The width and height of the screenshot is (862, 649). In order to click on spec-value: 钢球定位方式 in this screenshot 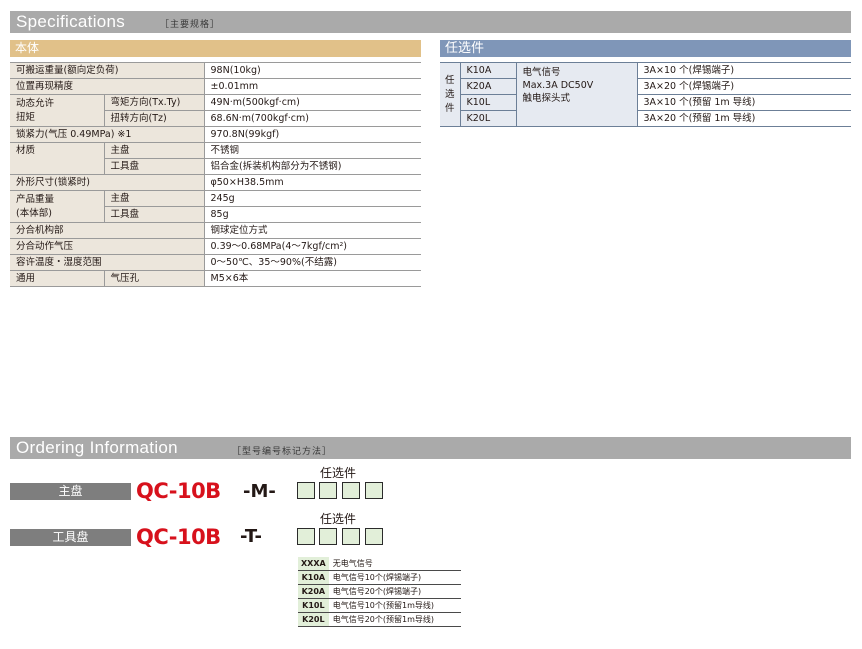, I will do `click(312, 230)`.